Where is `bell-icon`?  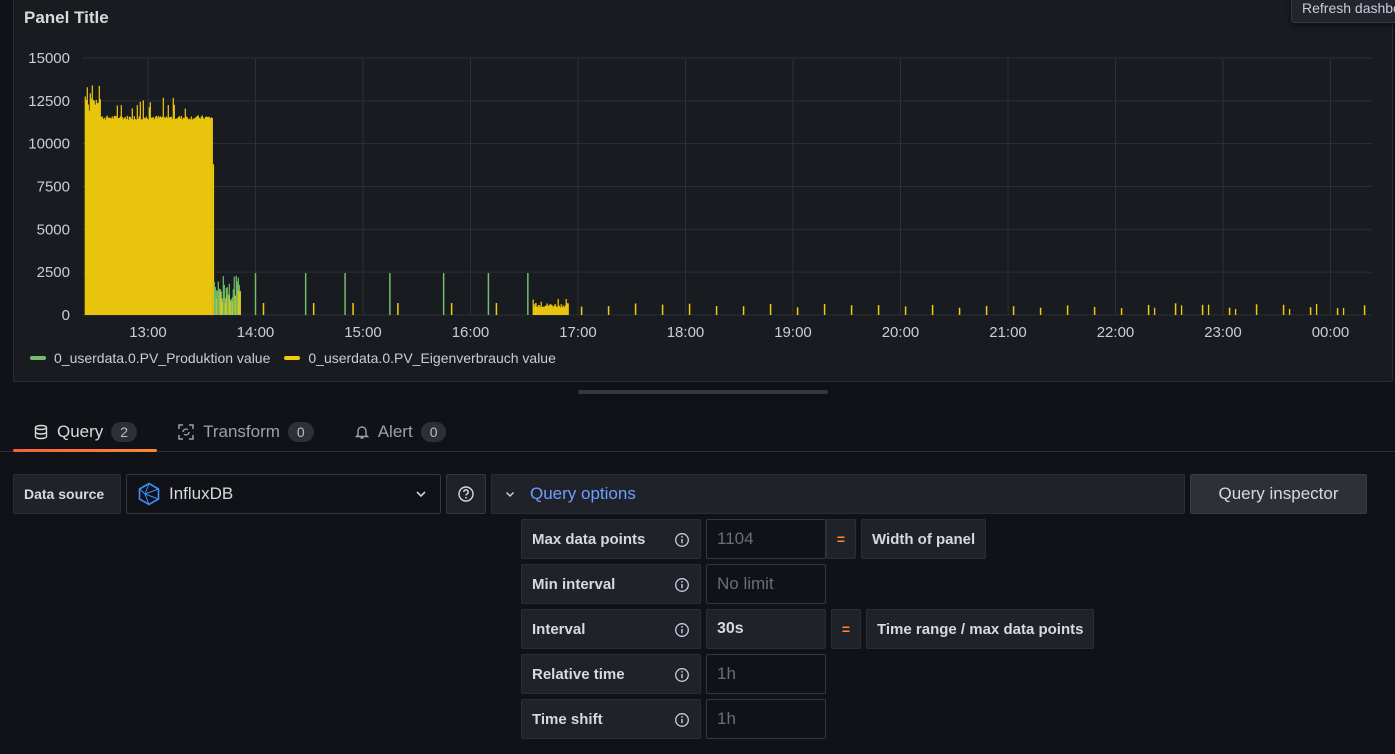 bell-icon is located at coordinates (361, 432).